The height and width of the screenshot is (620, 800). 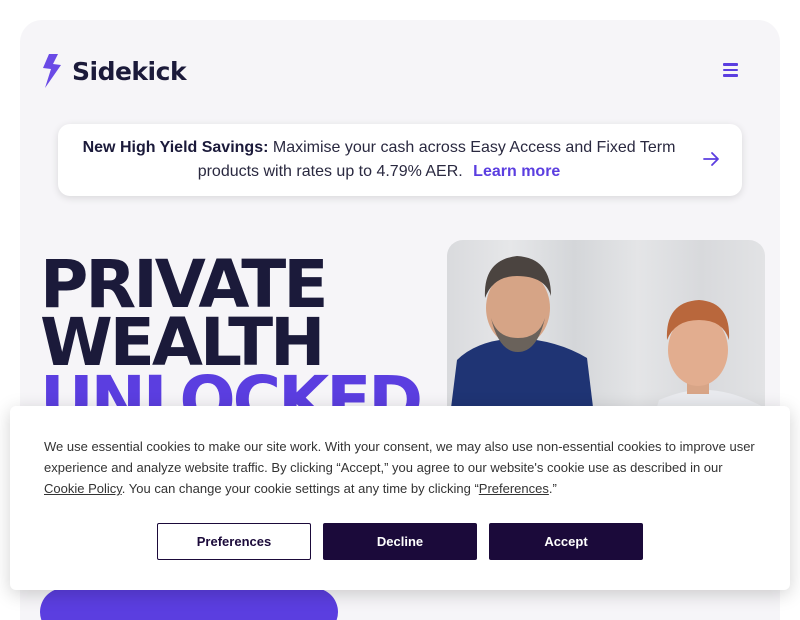 What do you see at coordinates (566, 541) in the screenshot?
I see `accept-button: Accept` at bounding box center [566, 541].